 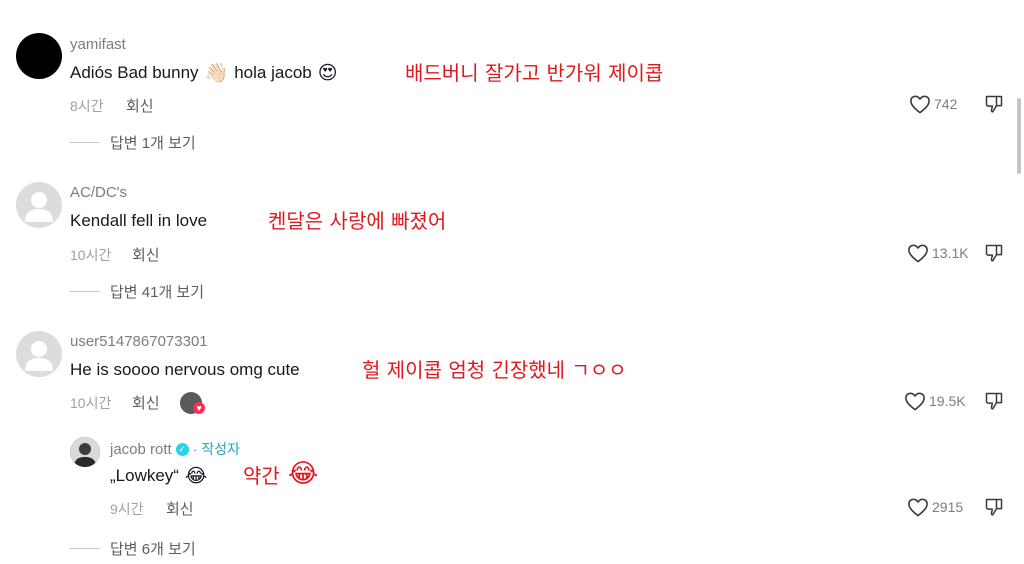 I want to click on view-replies-button: 답변 6개 보기, so click(x=133, y=548).